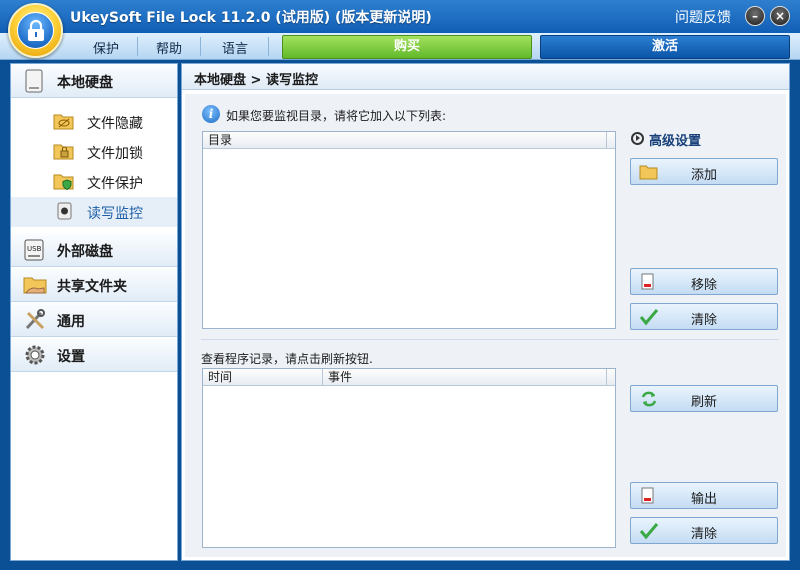 The image size is (800, 570). I want to click on export-button: 输出, so click(704, 495).